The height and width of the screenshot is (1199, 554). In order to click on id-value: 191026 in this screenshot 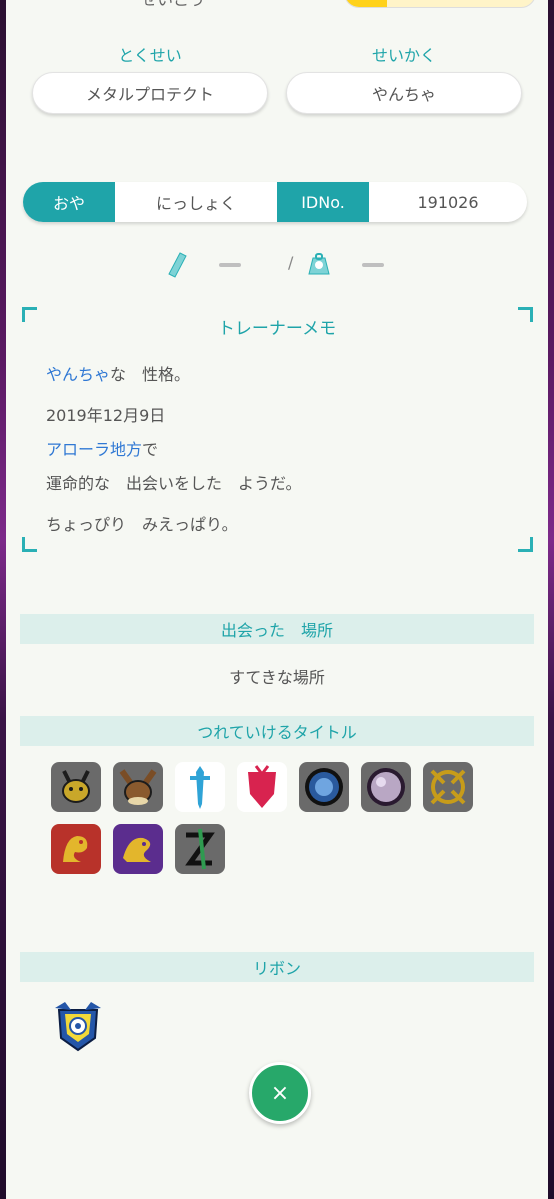, I will do `click(448, 202)`.